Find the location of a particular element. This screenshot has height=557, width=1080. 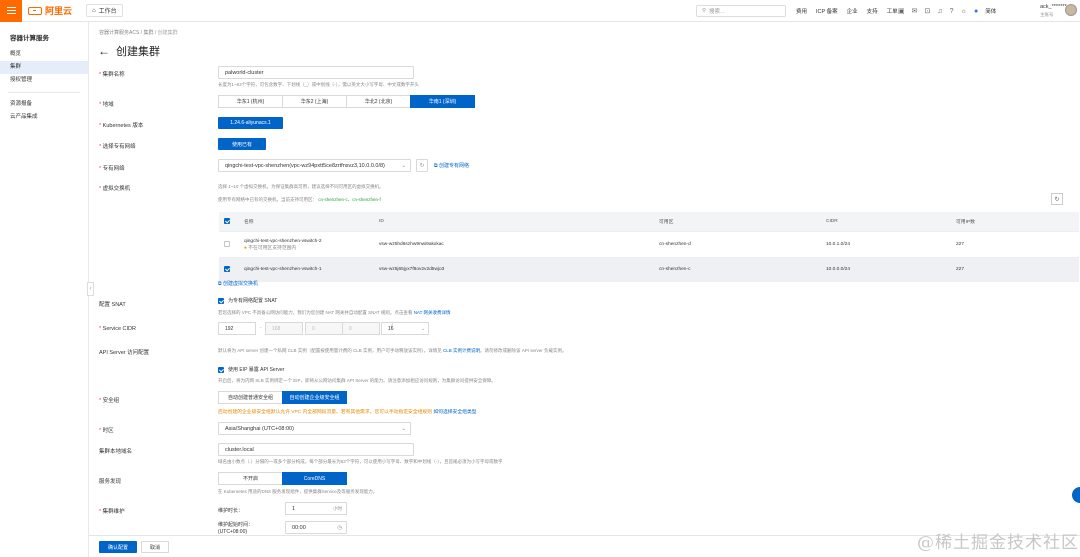

sd-coredns-option: CoreDNS is located at coordinates (314, 478).